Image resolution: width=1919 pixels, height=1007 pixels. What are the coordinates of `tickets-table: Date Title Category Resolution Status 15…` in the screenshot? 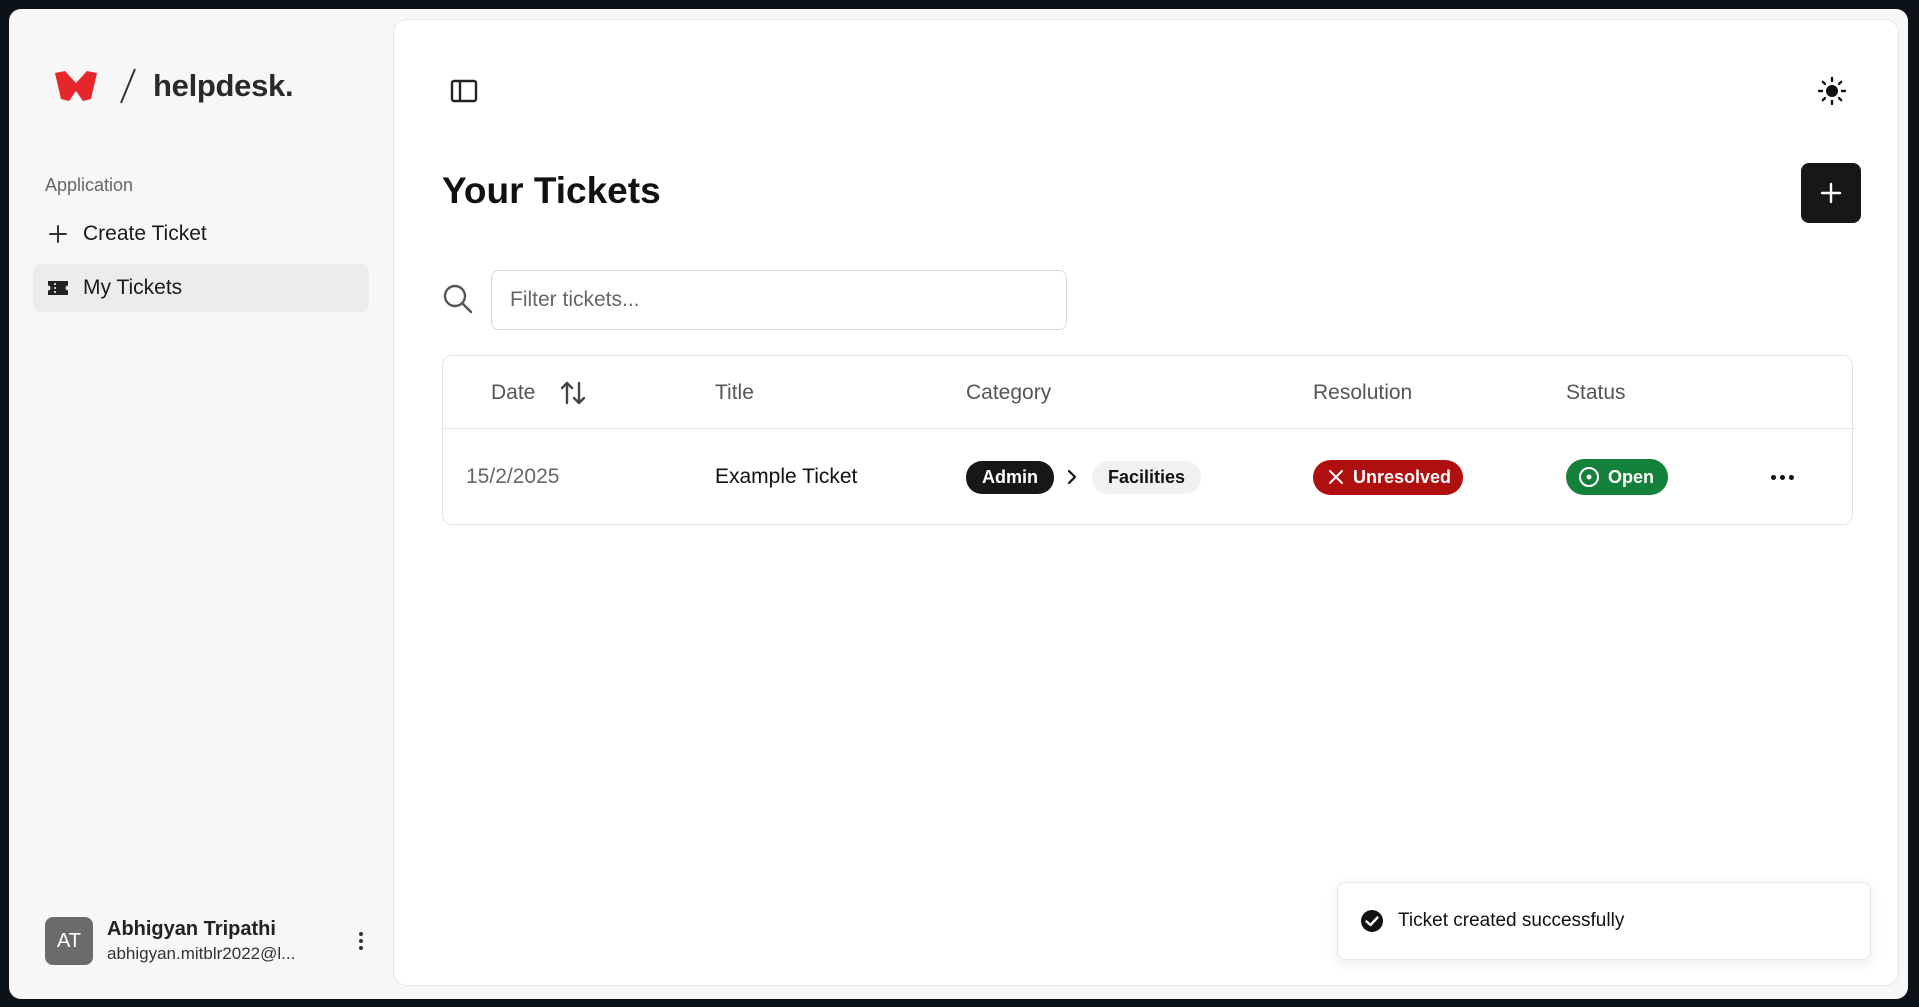 It's located at (1147, 440).